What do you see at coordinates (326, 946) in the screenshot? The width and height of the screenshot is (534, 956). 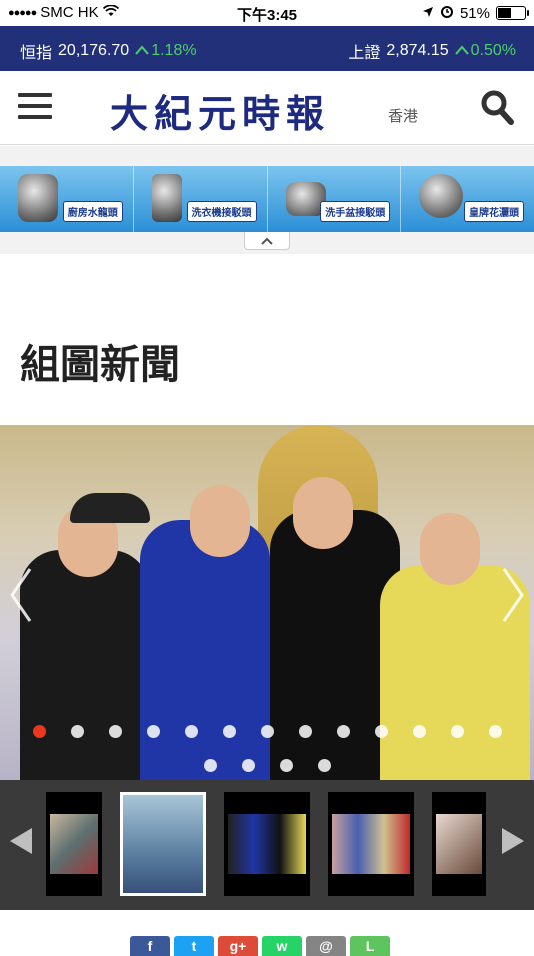 I see `share-email-button: @` at bounding box center [326, 946].